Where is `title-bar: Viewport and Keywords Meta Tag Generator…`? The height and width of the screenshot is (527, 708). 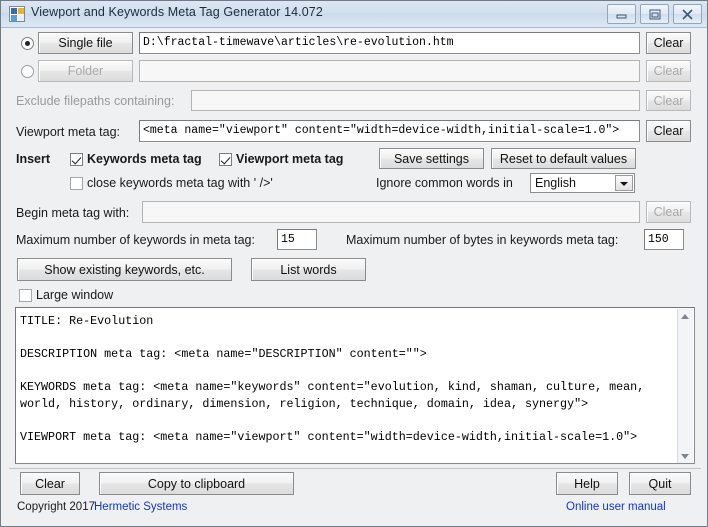 title-bar: Viewport and Keywords Meta Tag Generator… is located at coordinates (354, 14).